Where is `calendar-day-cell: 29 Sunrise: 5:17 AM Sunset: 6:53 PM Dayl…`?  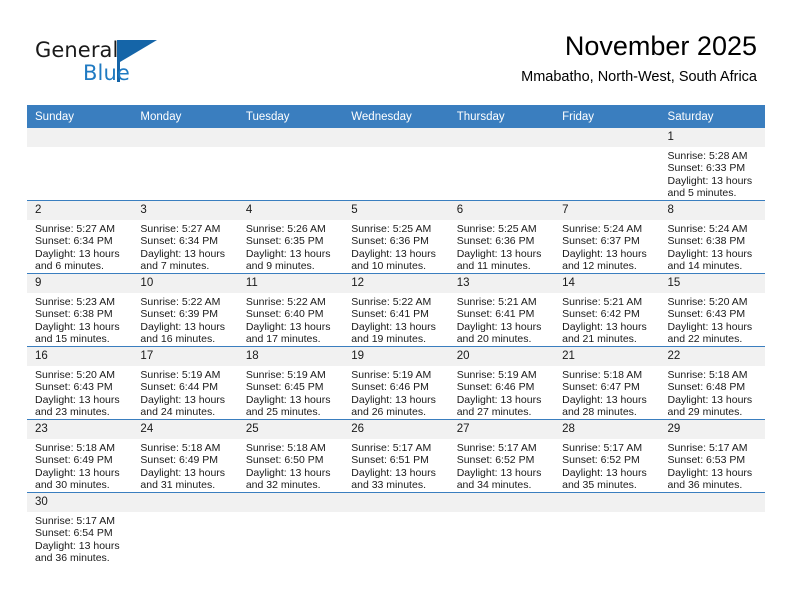 calendar-day-cell: 29 Sunrise: 5:17 AM Sunset: 6:53 PM Dayl… is located at coordinates (712, 456).